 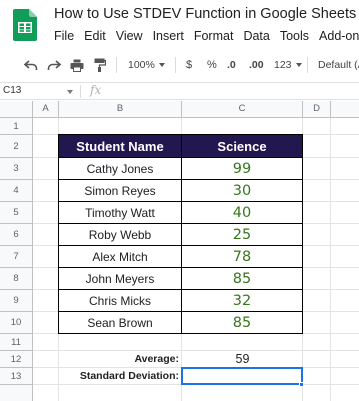 I want to click on cell-student-name: Alex Mitch, so click(x=120, y=257).